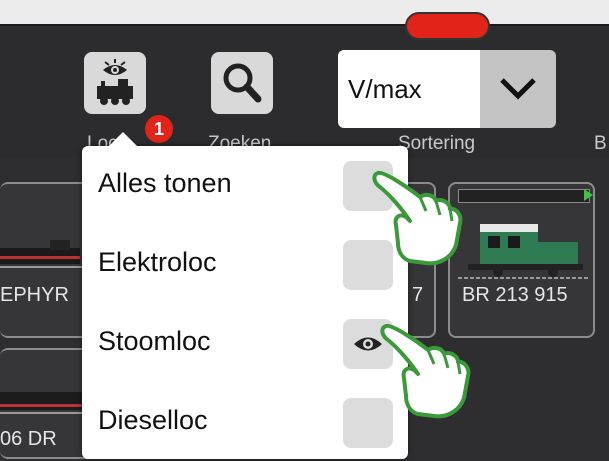 This screenshot has width=609, height=461. What do you see at coordinates (245, 185) in the screenshot?
I see `menu-item-alles-tonen: Alles tonen` at bounding box center [245, 185].